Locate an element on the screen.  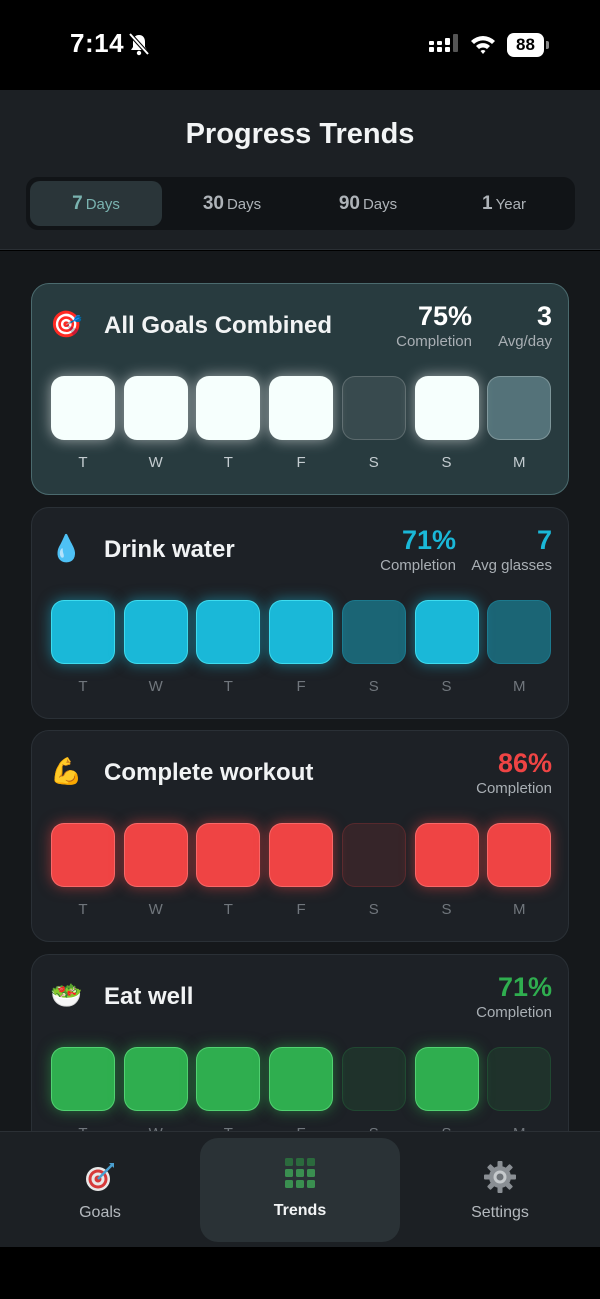
segment-90-days: 90 Days is located at coordinates (368, 203).